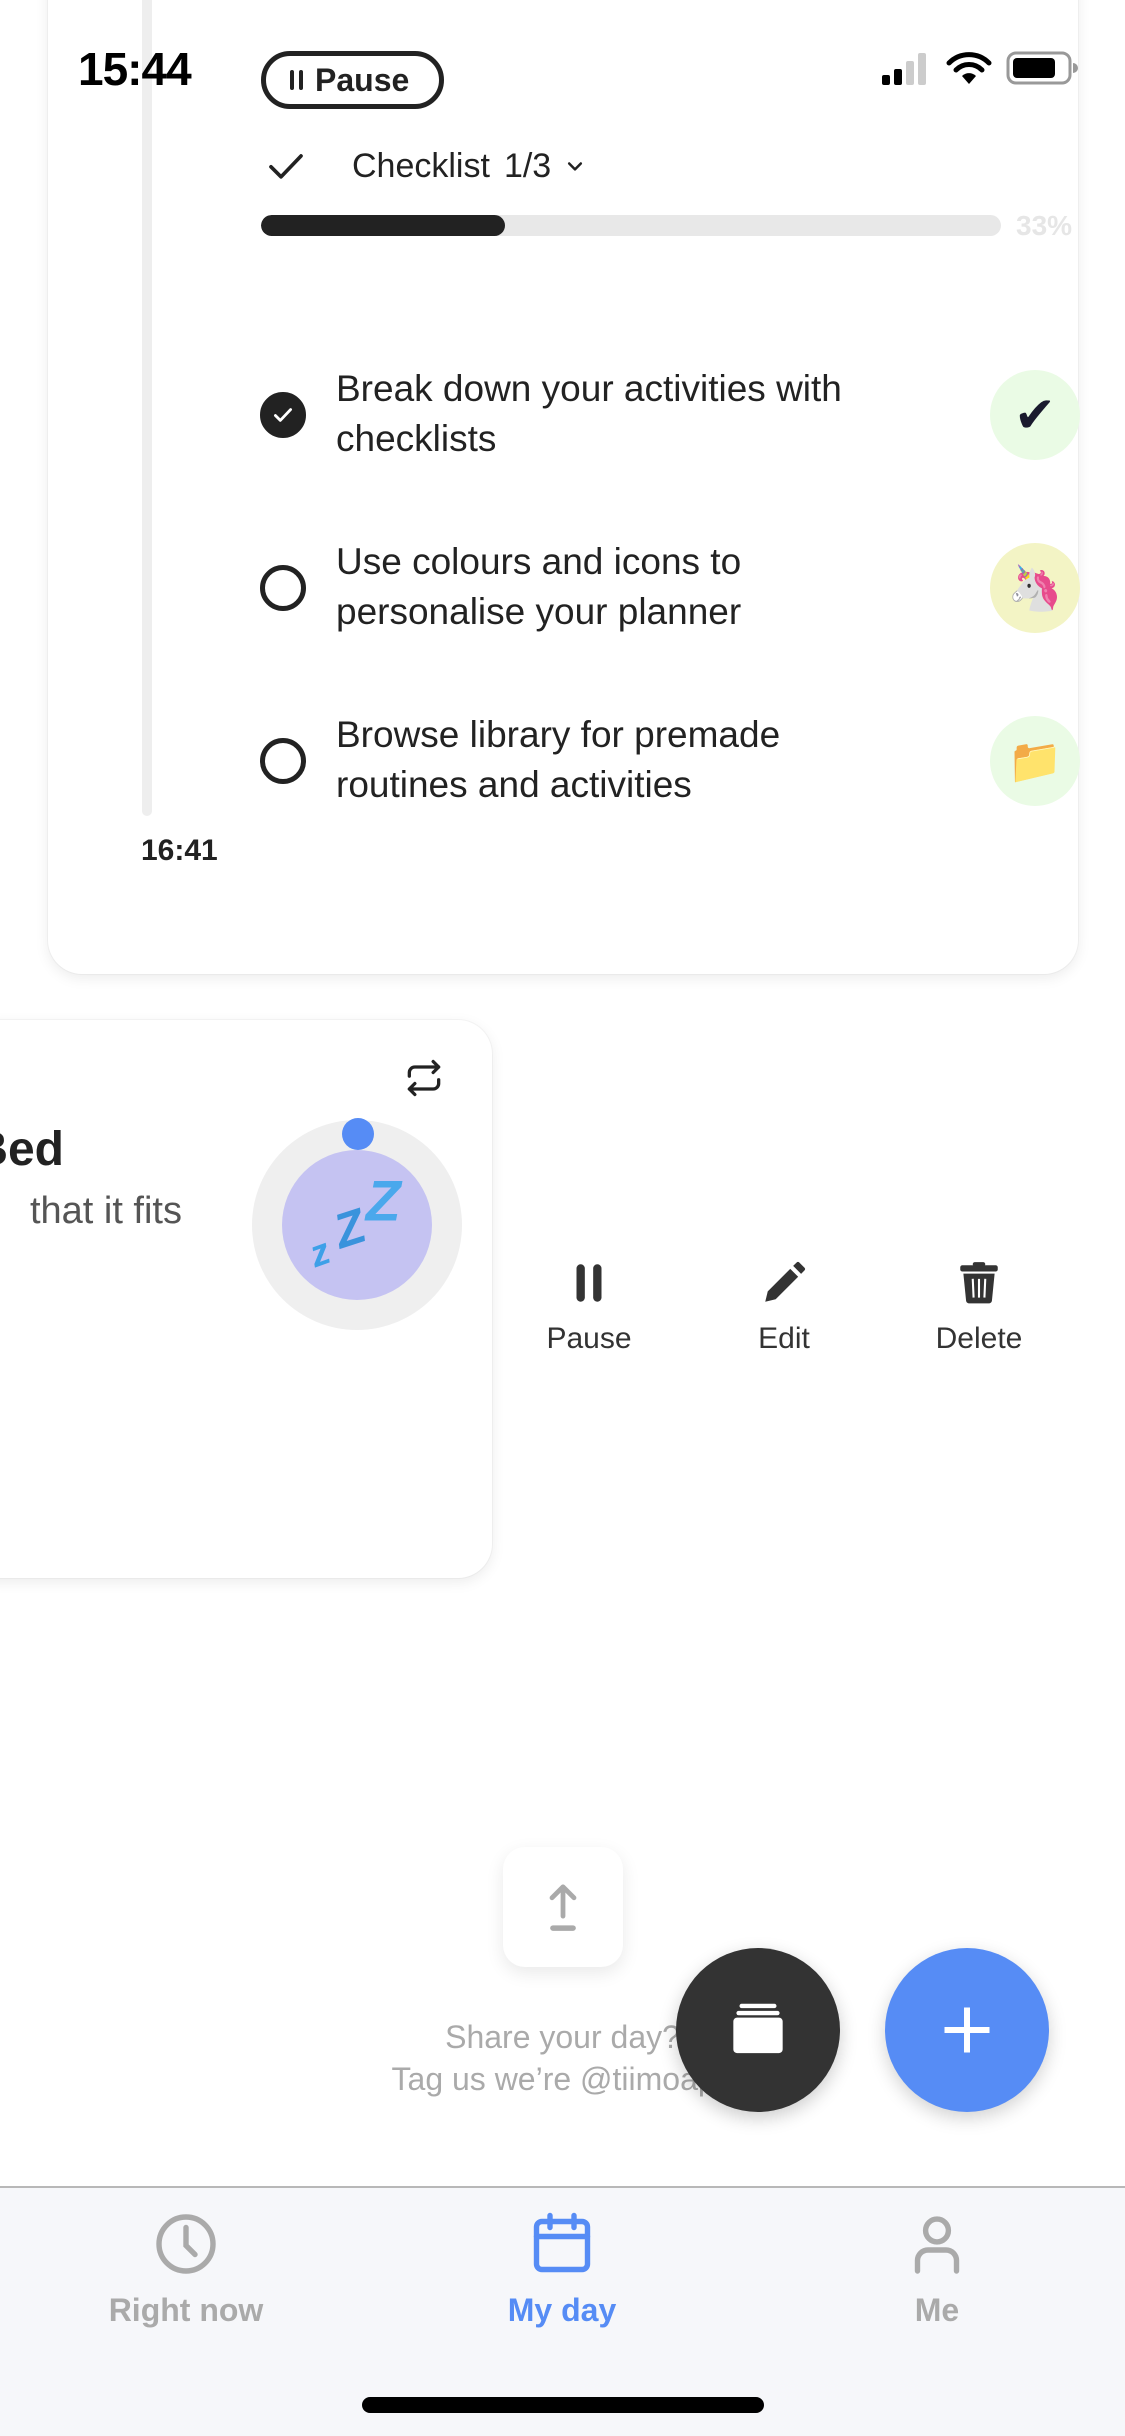  I want to click on checklist-count: 1/3, so click(527, 165).